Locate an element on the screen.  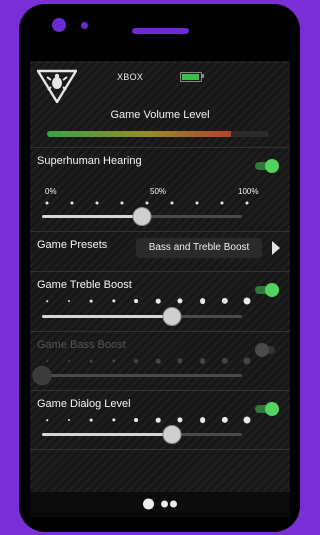
superhuman-hearing-toggle is located at coordinates (267, 166).